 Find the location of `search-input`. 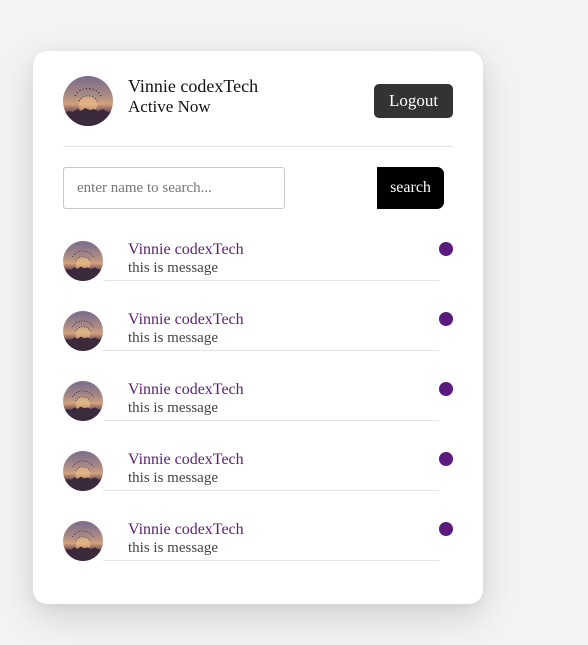

search-input is located at coordinates (174, 188).